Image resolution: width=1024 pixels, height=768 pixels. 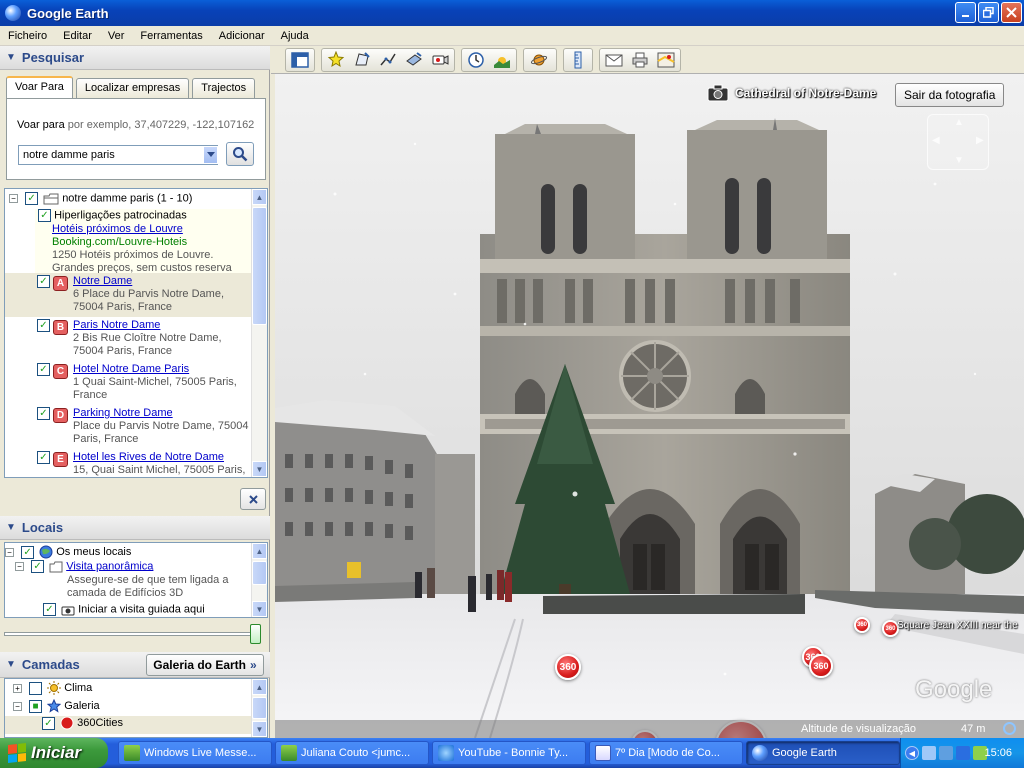 What do you see at coordinates (614, 60) in the screenshot?
I see `email-button` at bounding box center [614, 60].